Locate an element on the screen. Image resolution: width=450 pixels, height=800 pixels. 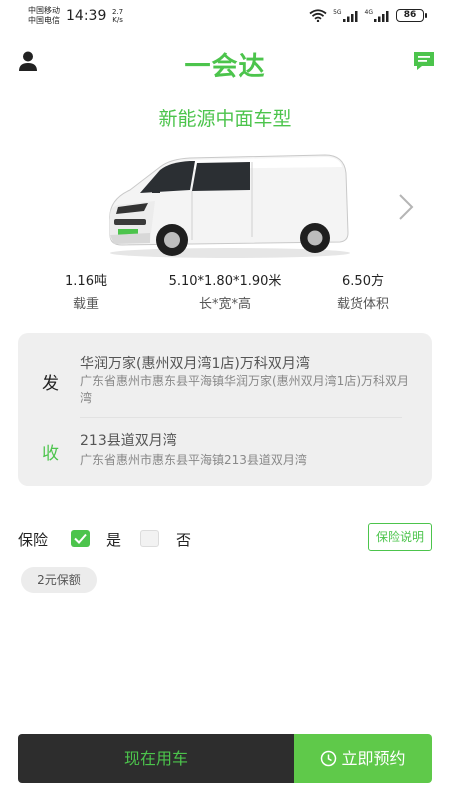
status-bar: 中国移动 中国电信 14:39 2.7 K/s 5G 4G 86 is located at coordinates (225, 17).